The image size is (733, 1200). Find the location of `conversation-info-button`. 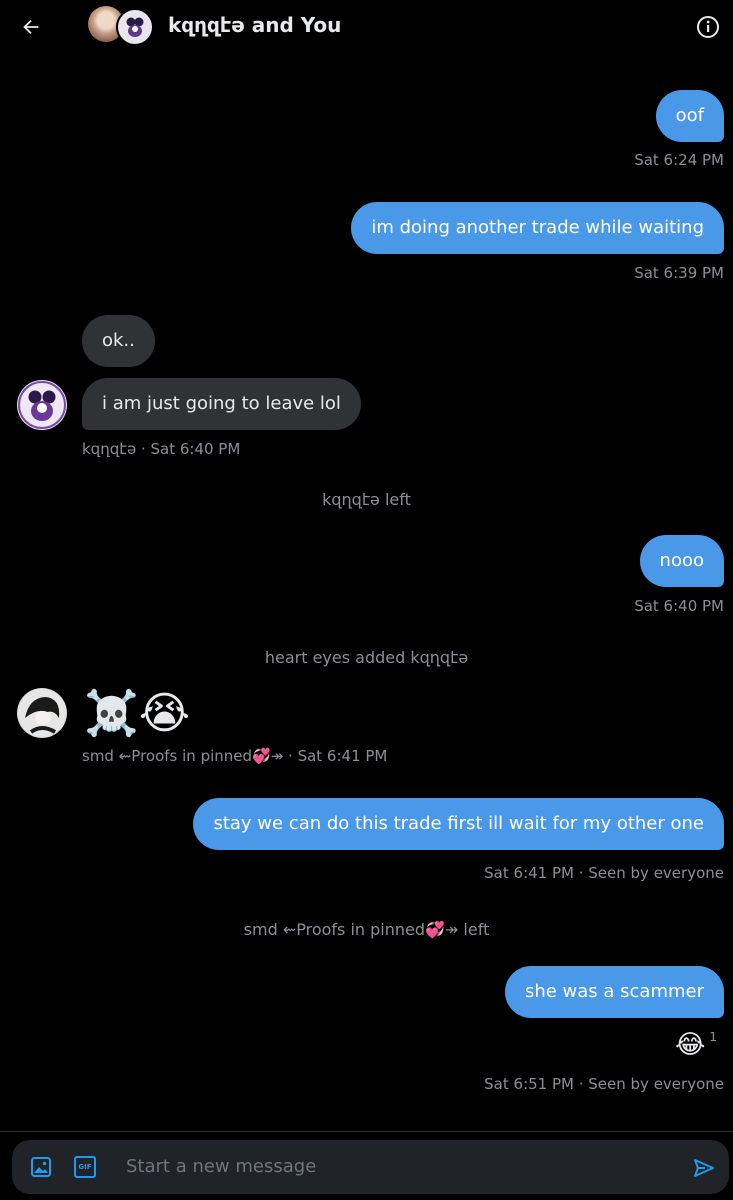

conversation-info-button is located at coordinates (708, 27).